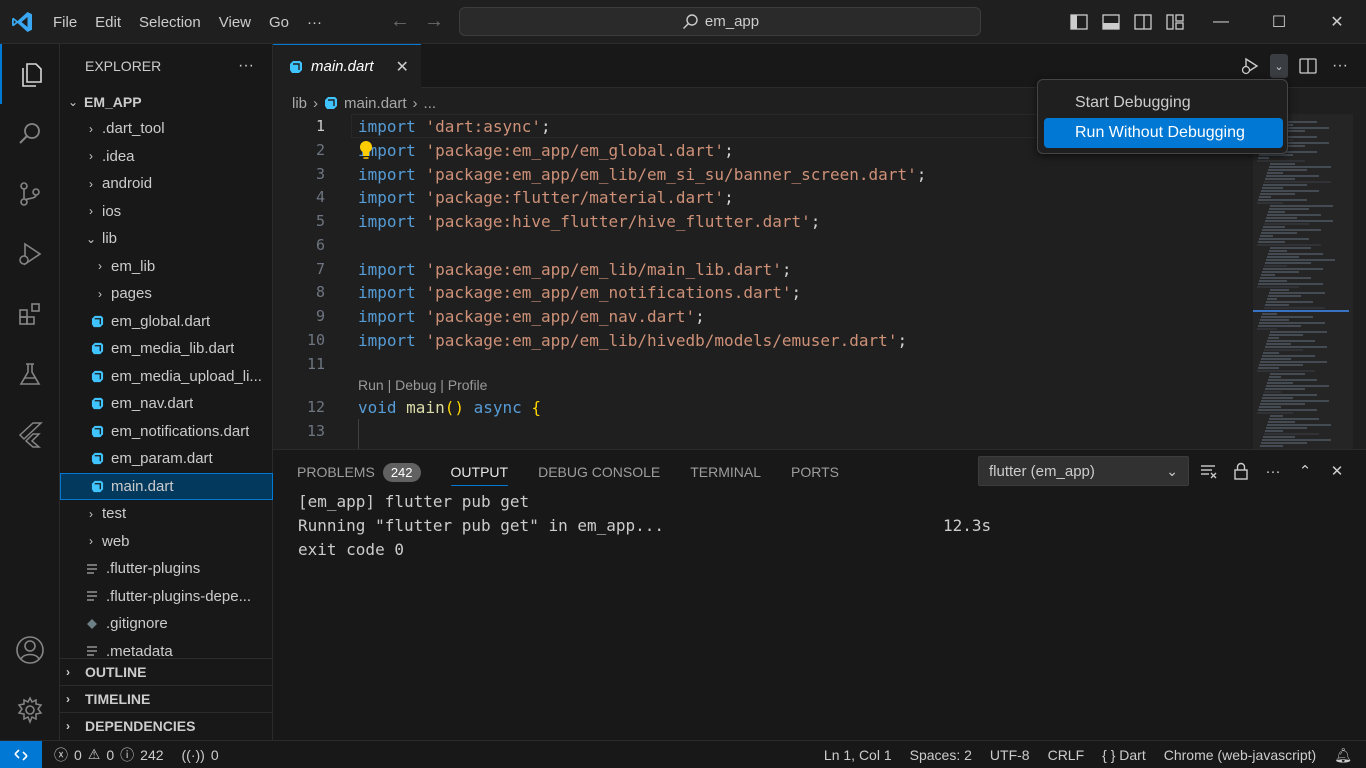 The height and width of the screenshot is (768, 1366). What do you see at coordinates (166, 725) in the screenshot?
I see `dependencies-section: › DEPENDENCIES` at bounding box center [166, 725].